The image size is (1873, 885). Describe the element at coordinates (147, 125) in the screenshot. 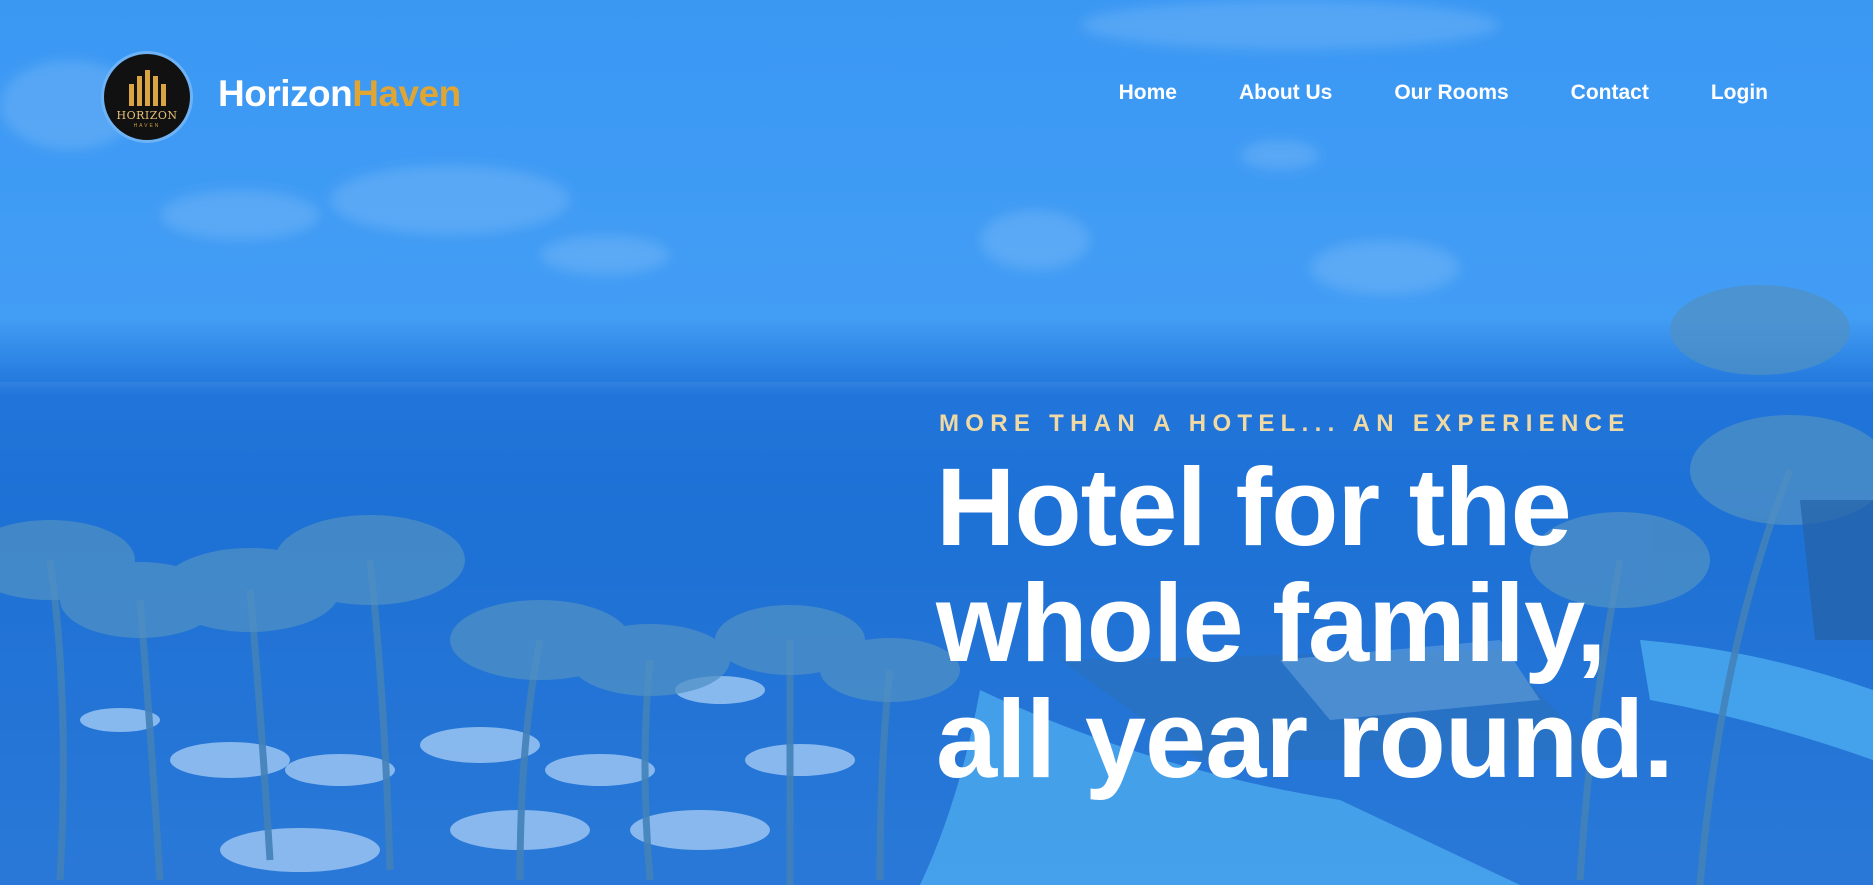

I see `logo-badge-subtext: HAVEN` at that location.